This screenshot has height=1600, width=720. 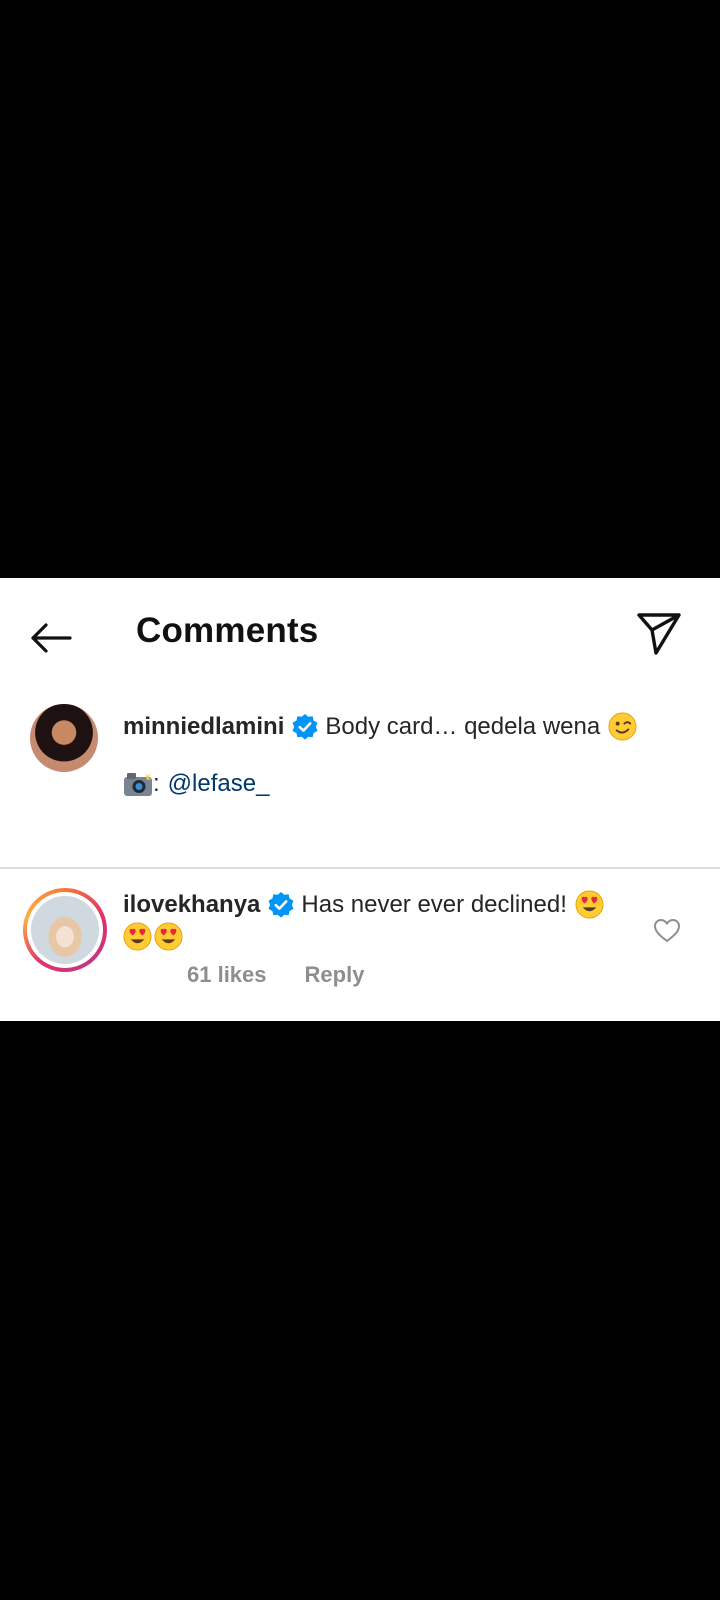 I want to click on caption-line: minniedlamini Body card… qedela wena, so click(x=380, y=726).